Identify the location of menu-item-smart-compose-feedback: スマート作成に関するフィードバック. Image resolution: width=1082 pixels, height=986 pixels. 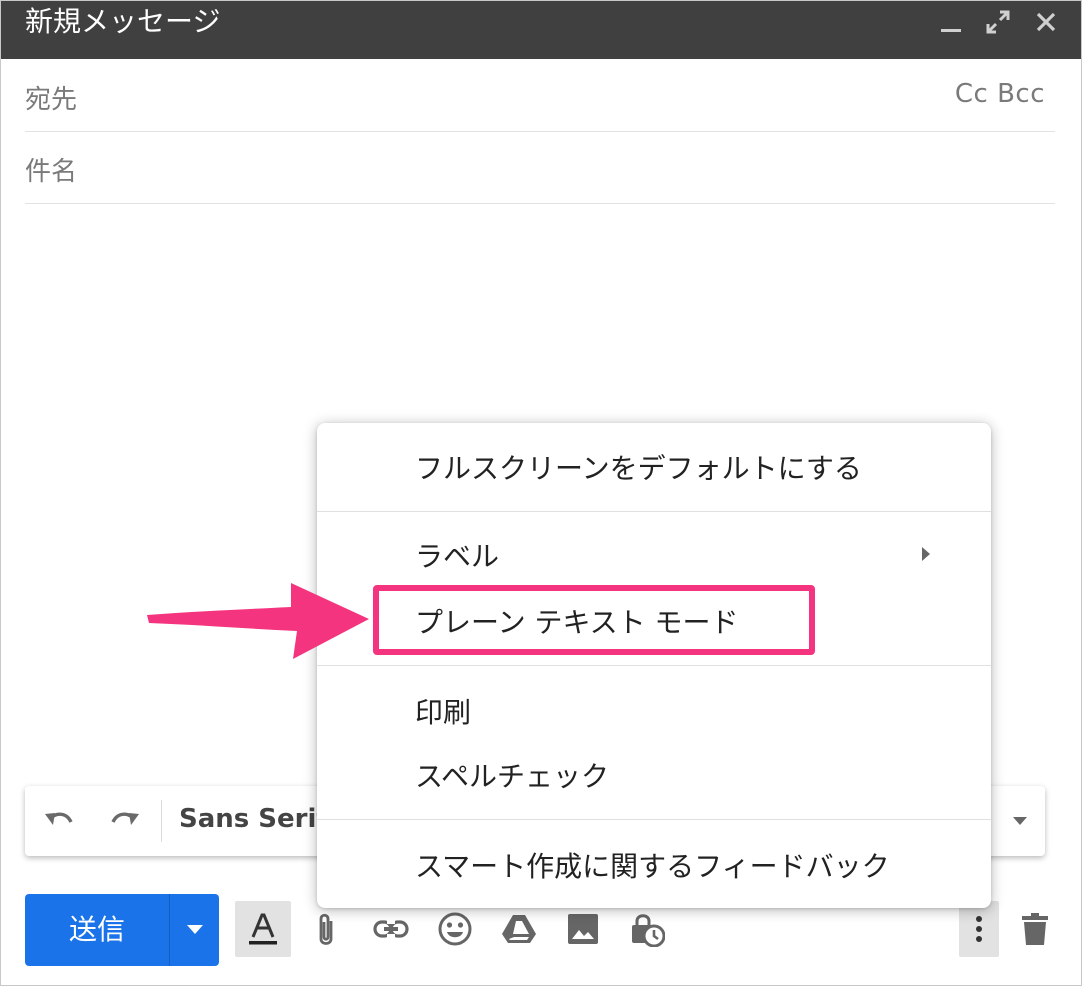
(654, 864).